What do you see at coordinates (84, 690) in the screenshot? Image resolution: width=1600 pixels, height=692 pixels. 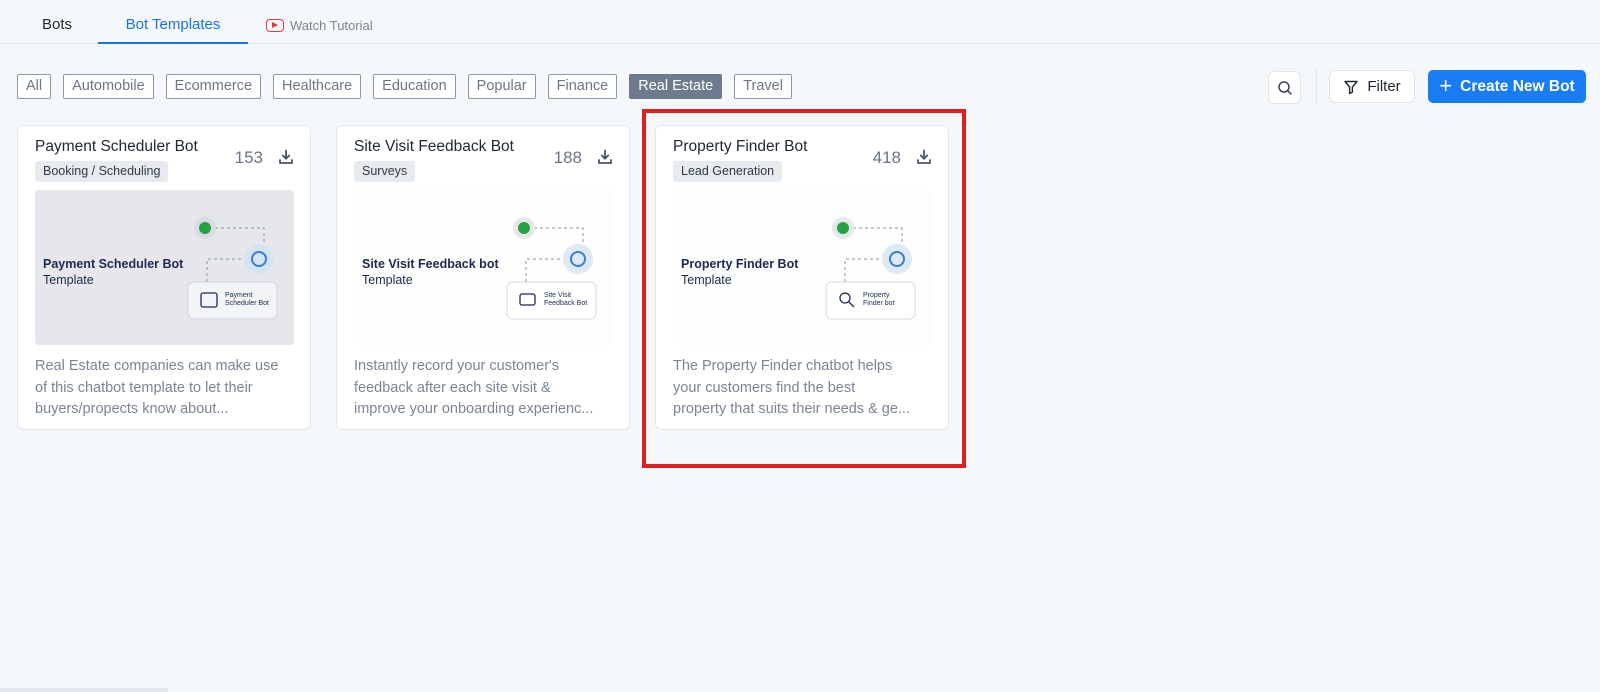 I see `horizontal-scrollbar` at bounding box center [84, 690].